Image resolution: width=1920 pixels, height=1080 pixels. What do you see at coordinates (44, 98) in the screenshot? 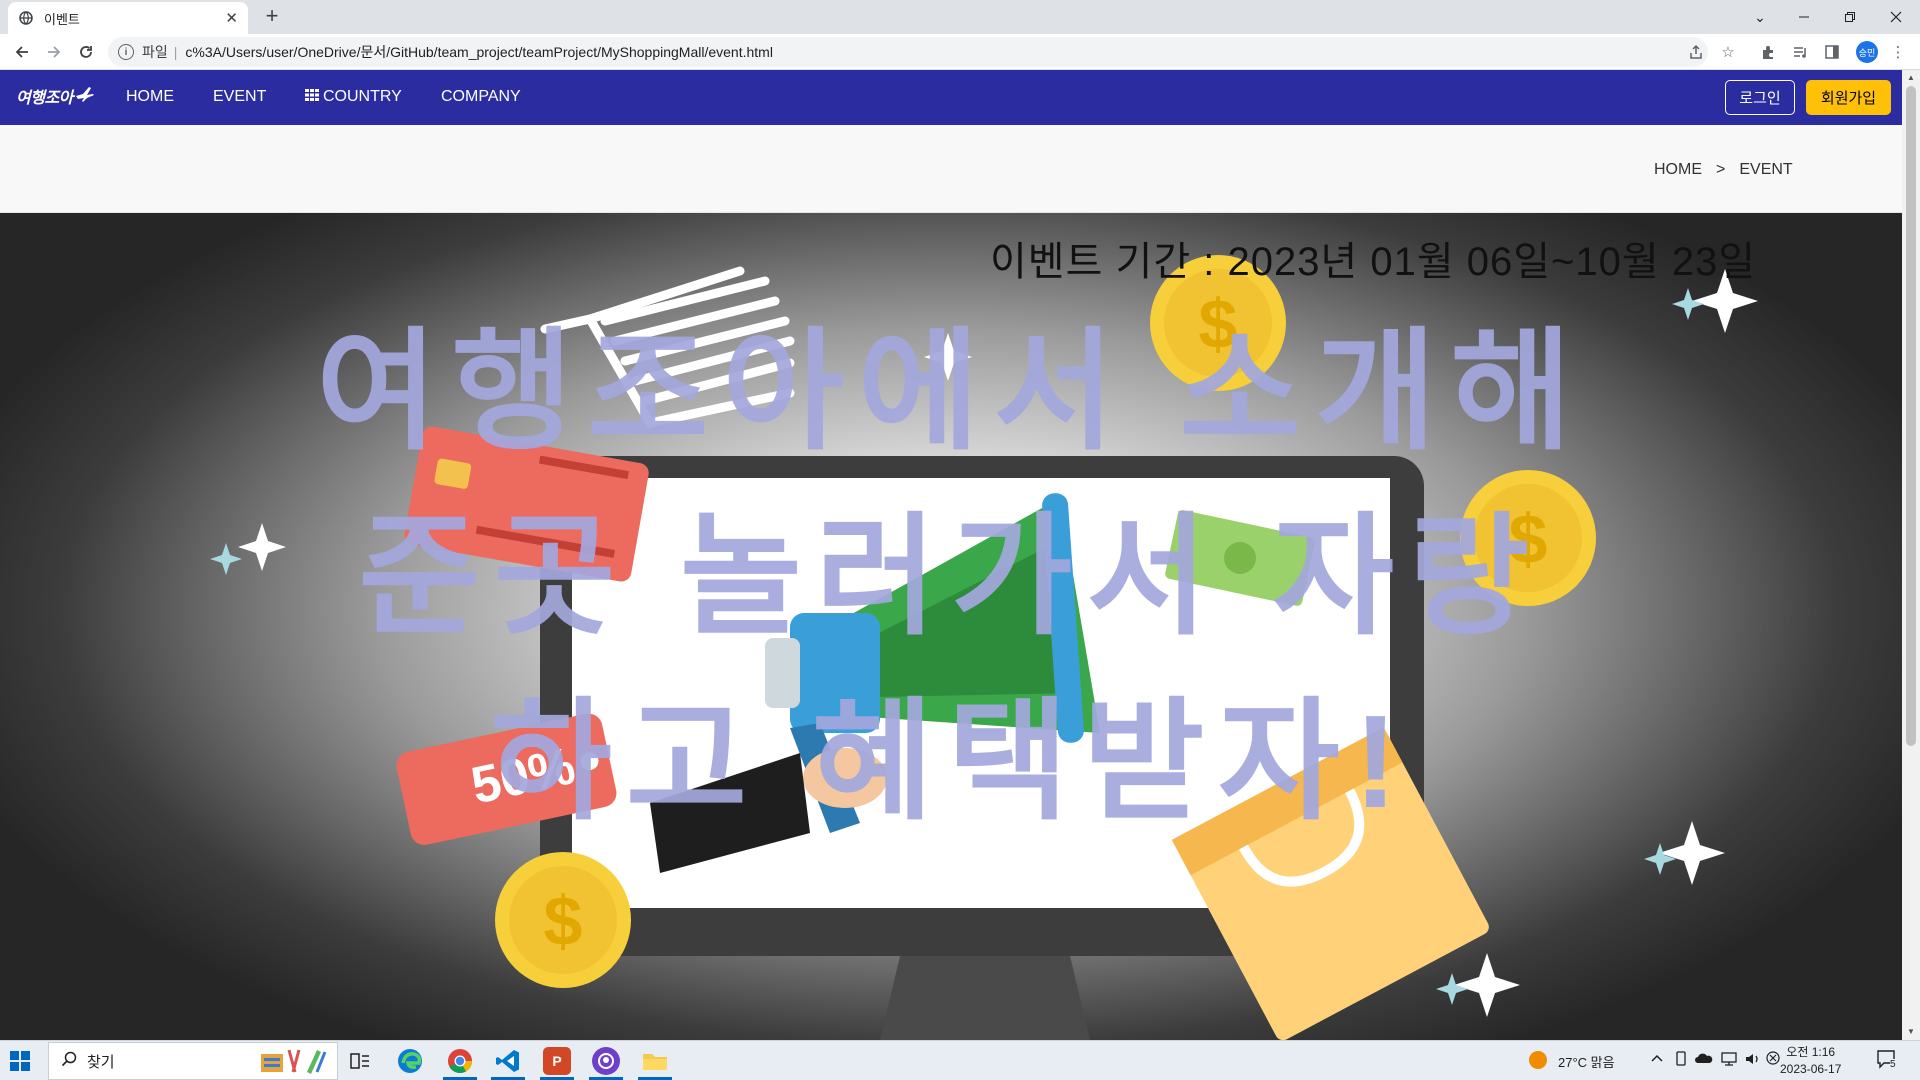
I see `logo-text: 여행조아` at bounding box center [44, 98].